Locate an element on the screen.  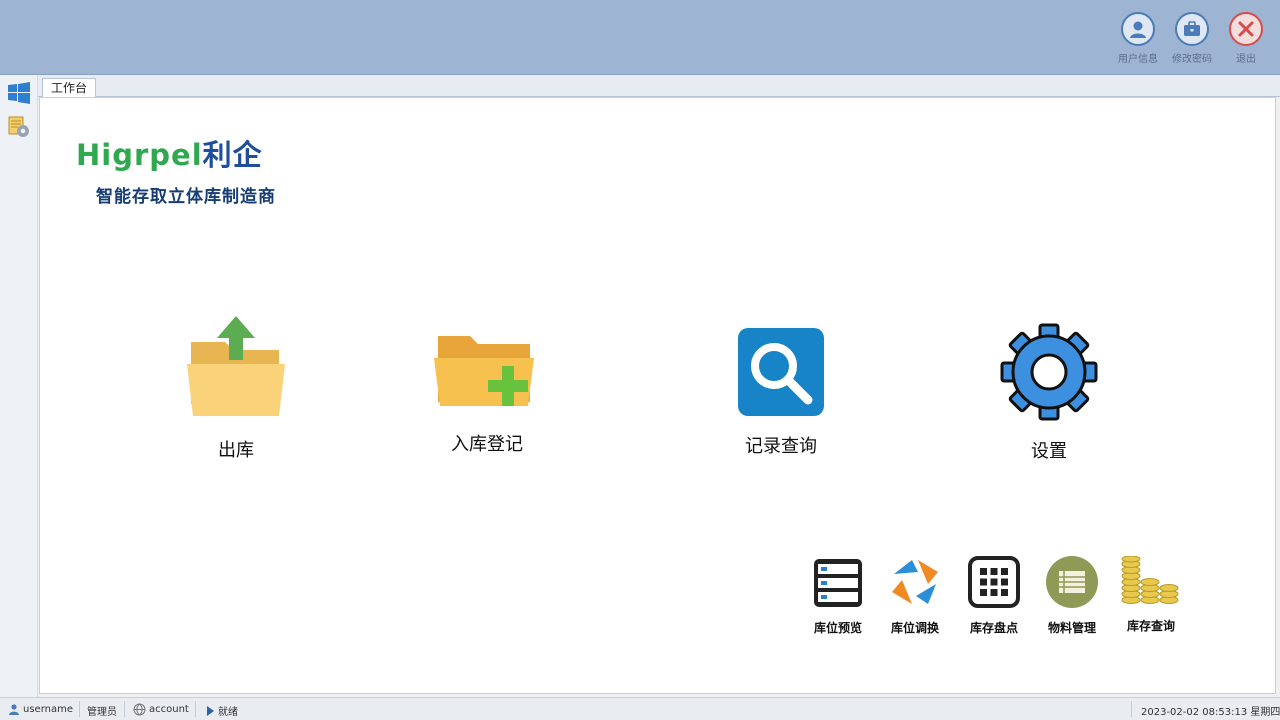
user-info-button: 用户信息 is located at coordinates (1138, 38).